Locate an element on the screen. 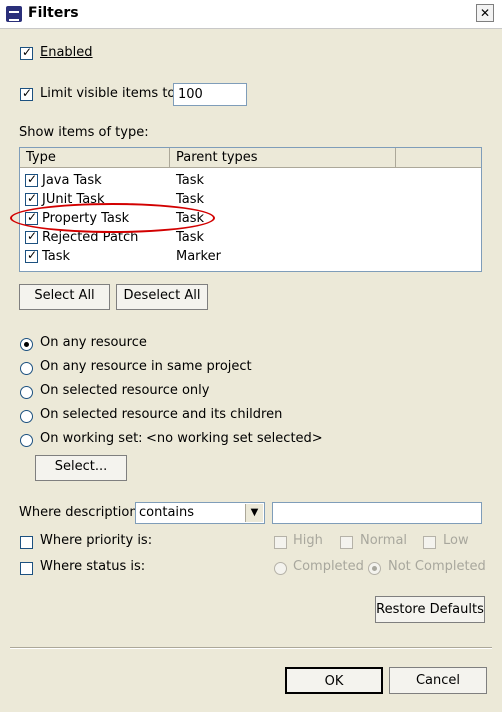 The width and height of the screenshot is (502, 712). radio-label-same-project: On any resource in same project is located at coordinates (146, 366).